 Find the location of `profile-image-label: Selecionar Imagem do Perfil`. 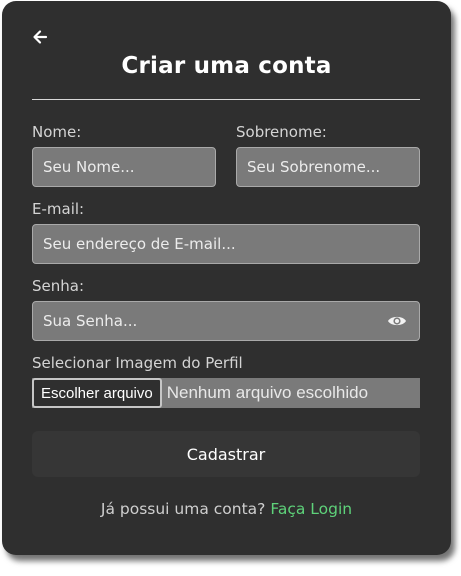

profile-image-label: Selecionar Imagem do Perfil is located at coordinates (137, 363).